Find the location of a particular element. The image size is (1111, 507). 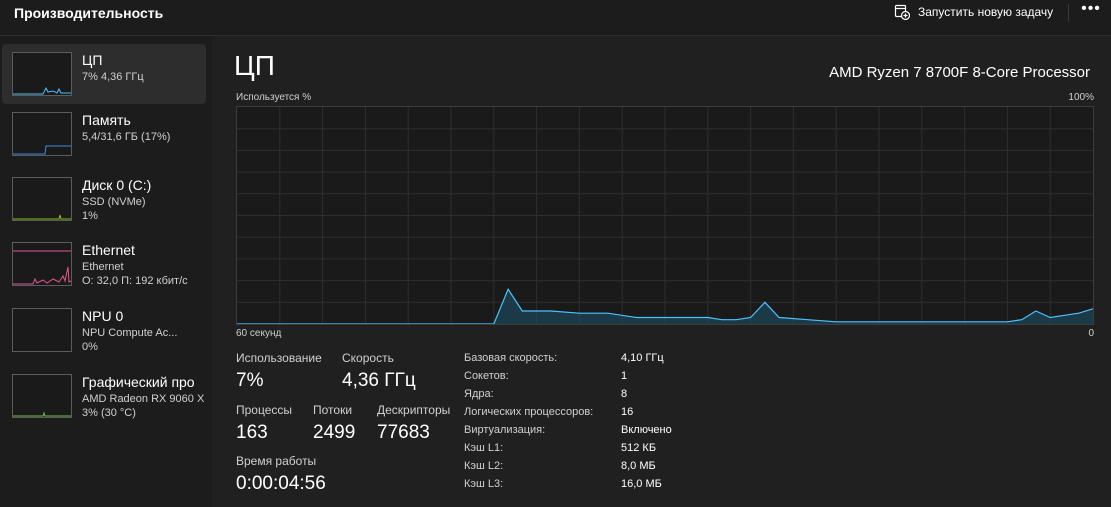

sidebar-item-detail: AMD Radeon RX 9060 X is located at coordinates (143, 399).